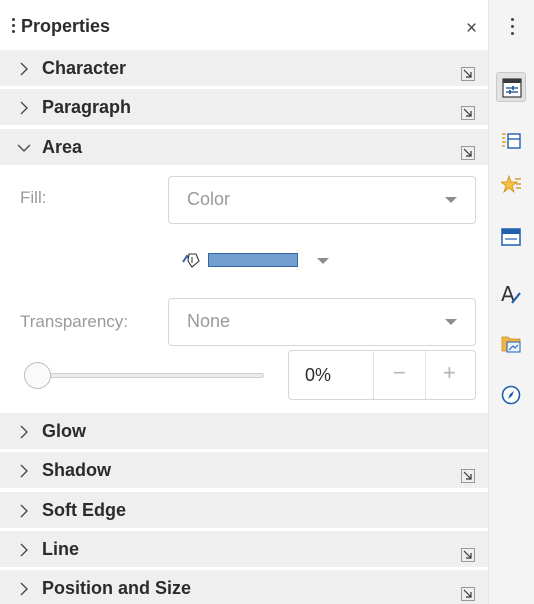  Describe the element at coordinates (513, 28) in the screenshot. I see `sidebar-menu-icon` at that location.